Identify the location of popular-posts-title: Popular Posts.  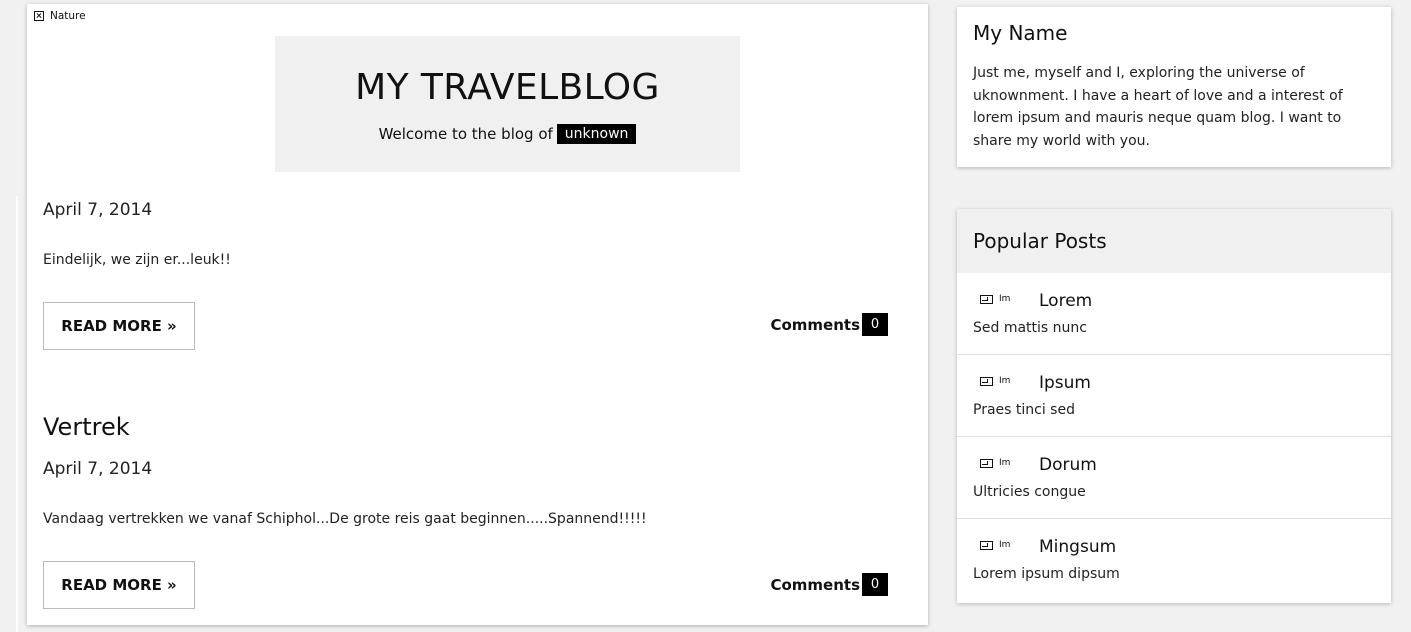
(1174, 241).